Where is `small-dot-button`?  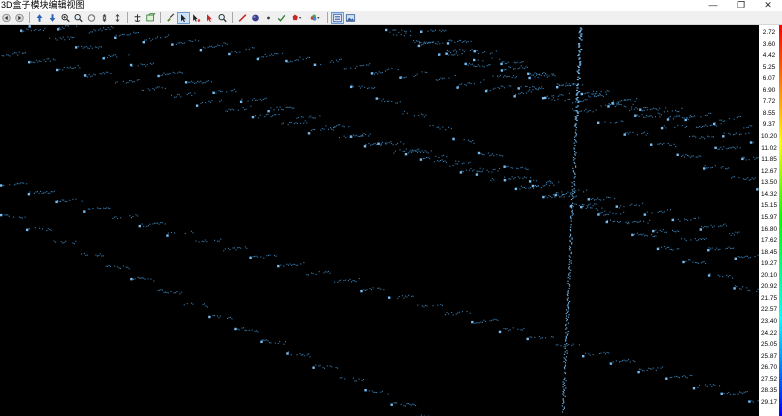 small-dot-button is located at coordinates (268, 18).